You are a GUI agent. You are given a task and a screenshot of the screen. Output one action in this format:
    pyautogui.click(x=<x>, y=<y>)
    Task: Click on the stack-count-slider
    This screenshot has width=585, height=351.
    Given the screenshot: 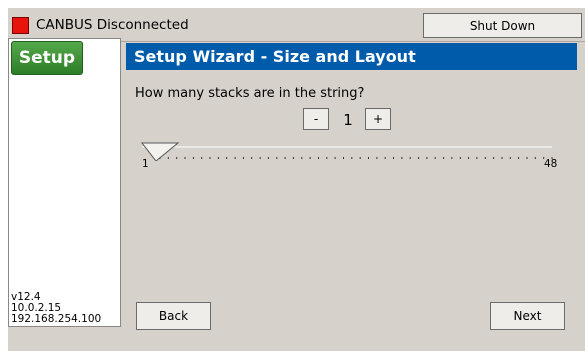 What is the action you would take?
    pyautogui.click(x=350, y=156)
    